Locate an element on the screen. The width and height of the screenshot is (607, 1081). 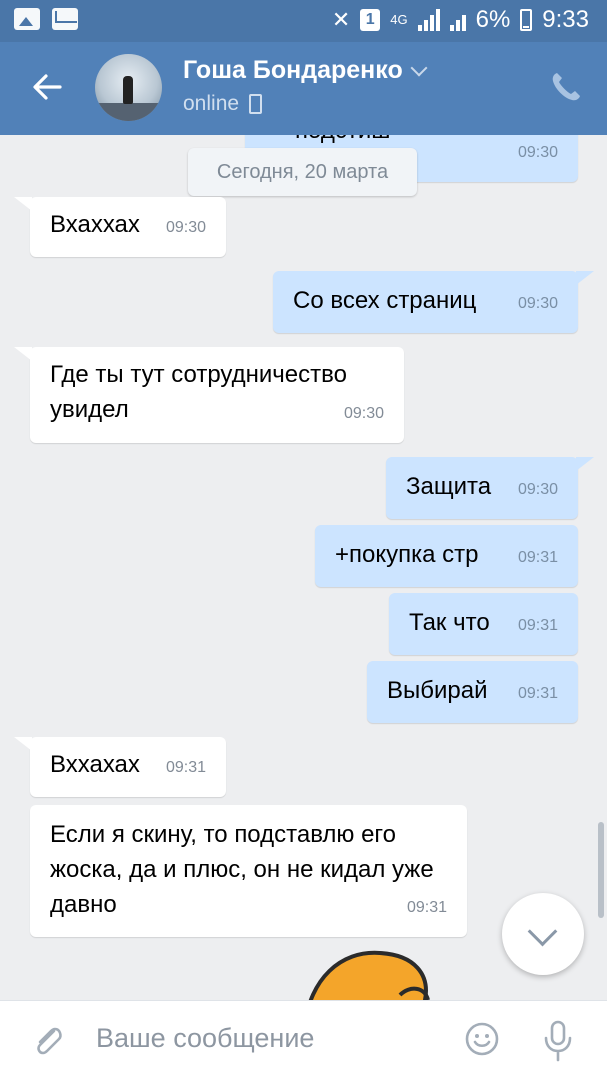
avatar is located at coordinates (128, 87).